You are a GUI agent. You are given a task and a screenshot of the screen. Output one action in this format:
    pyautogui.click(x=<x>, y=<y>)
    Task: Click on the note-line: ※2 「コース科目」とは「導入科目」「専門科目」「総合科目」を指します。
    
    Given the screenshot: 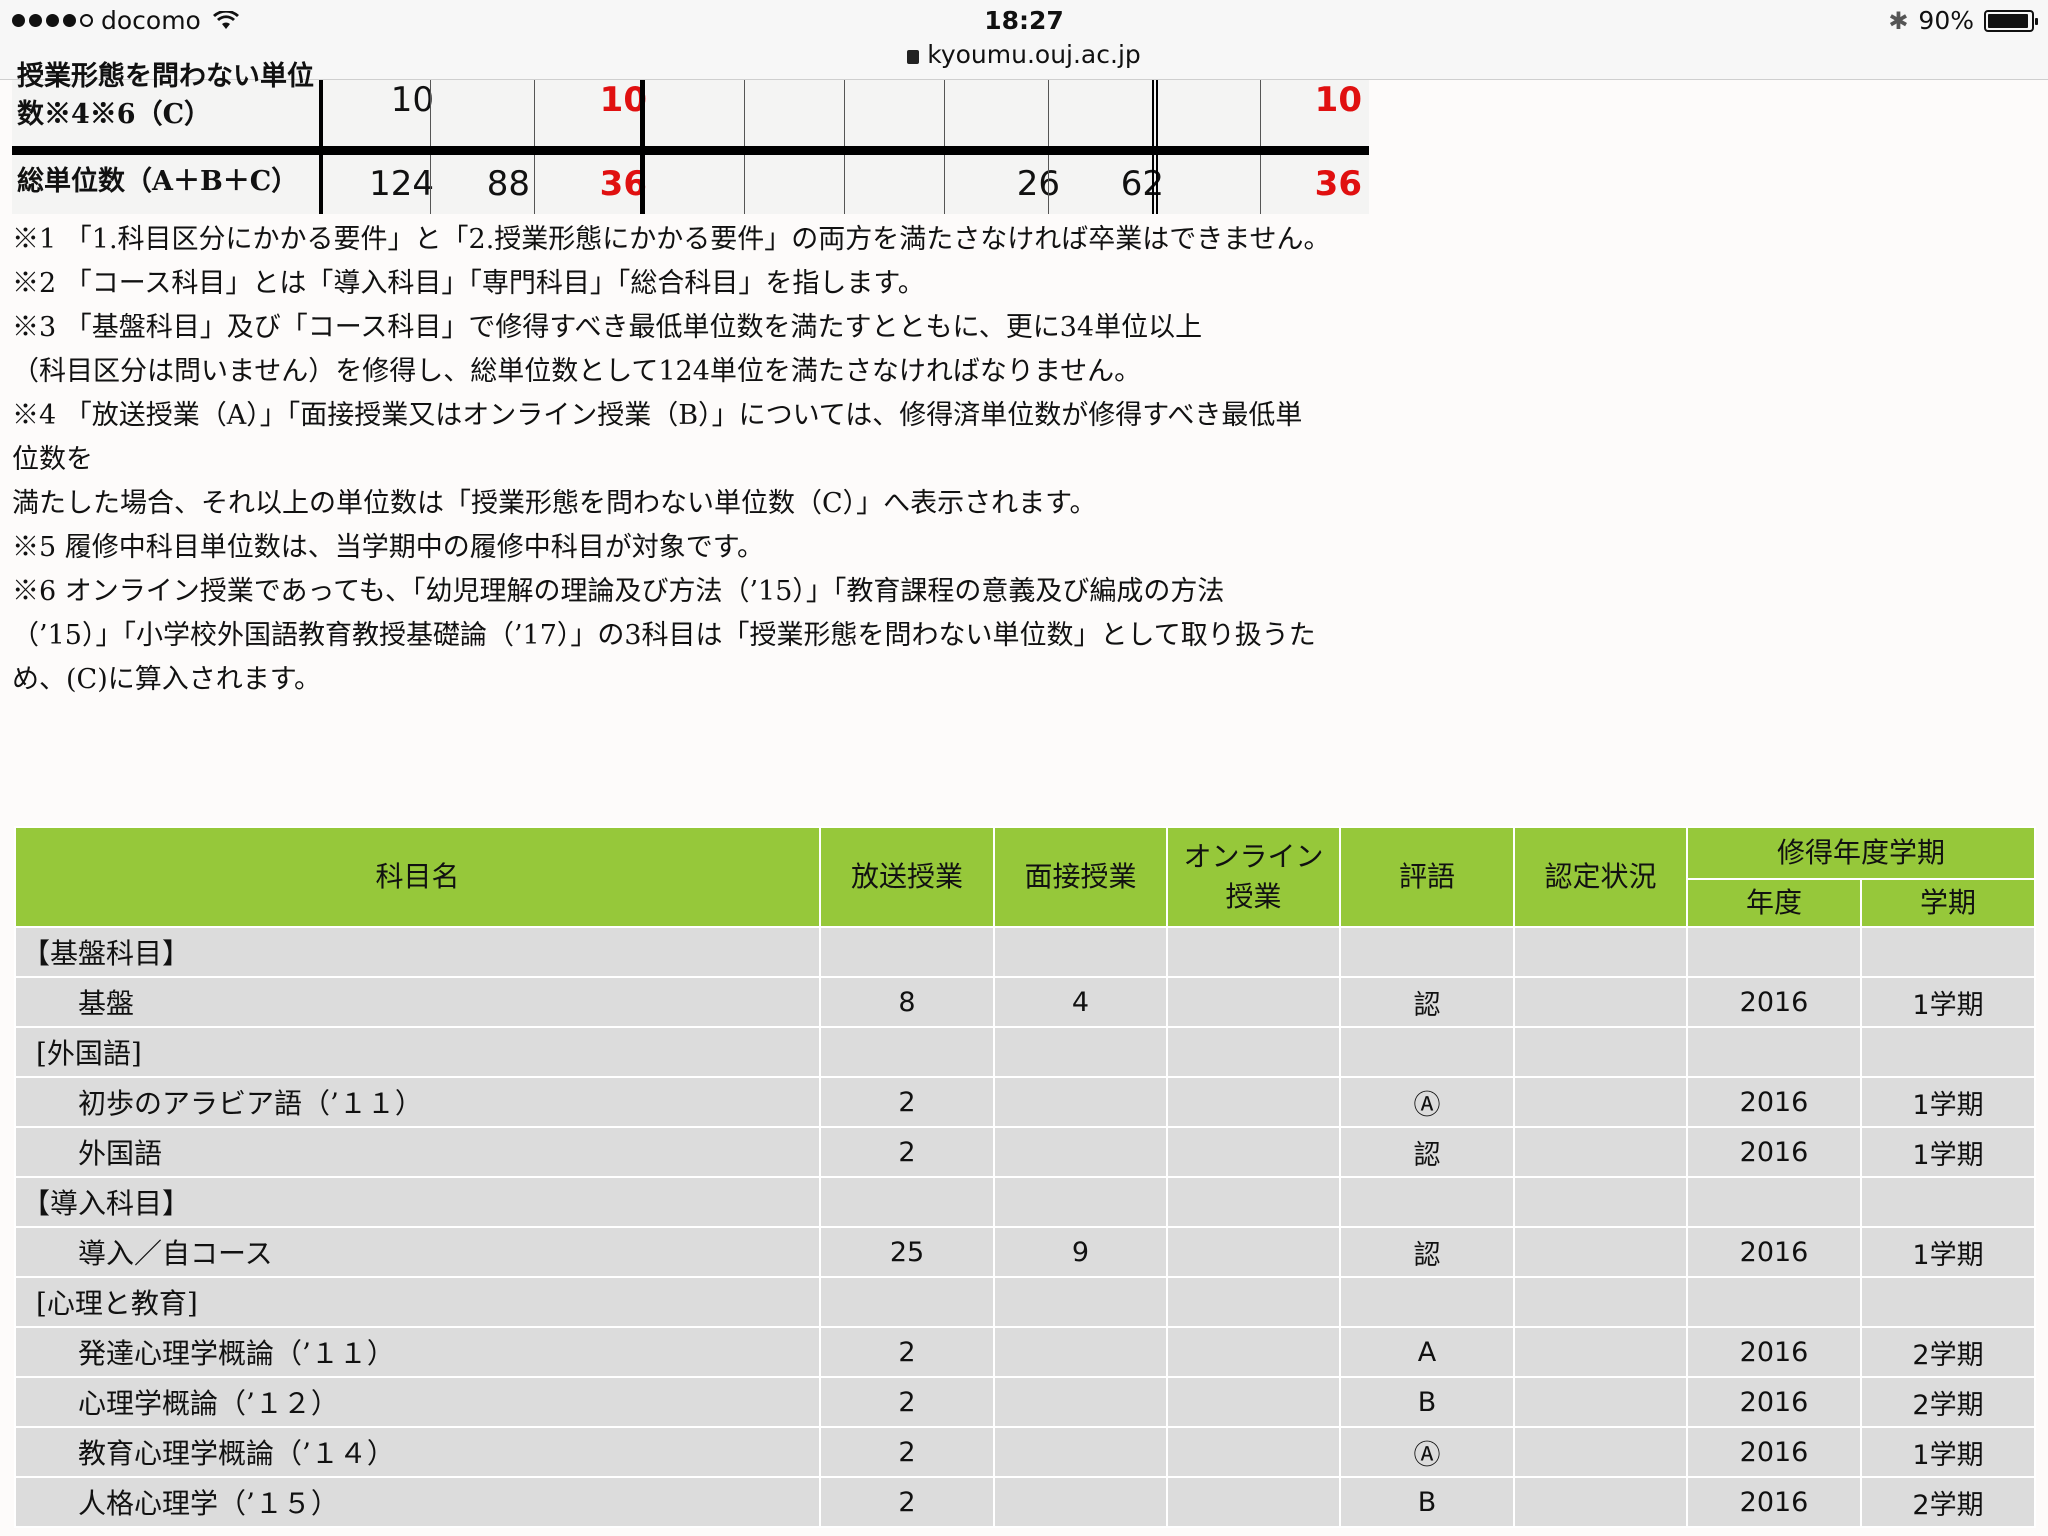 What is the action you would take?
    pyautogui.click(x=468, y=283)
    